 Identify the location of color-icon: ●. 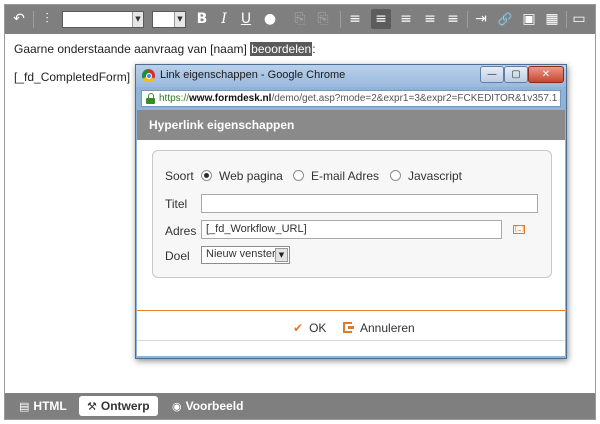
(270, 19).